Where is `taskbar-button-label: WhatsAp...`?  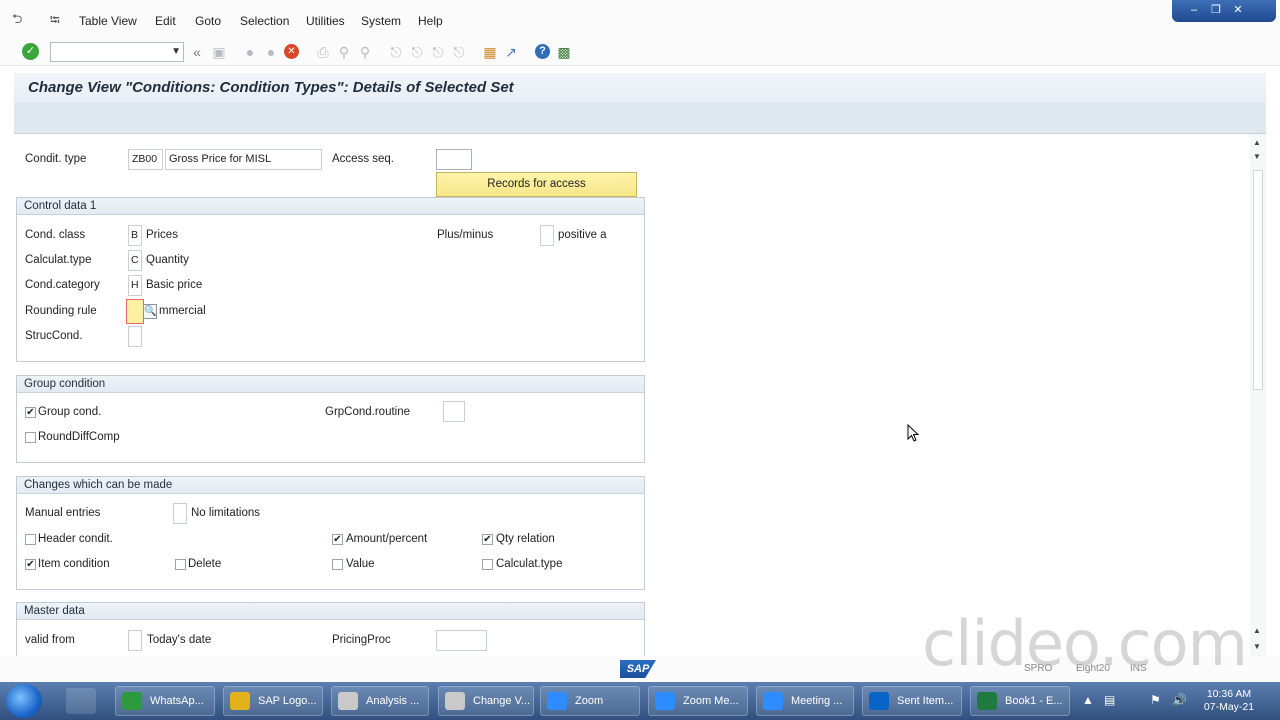 taskbar-button-label: WhatsAp... is located at coordinates (177, 701).